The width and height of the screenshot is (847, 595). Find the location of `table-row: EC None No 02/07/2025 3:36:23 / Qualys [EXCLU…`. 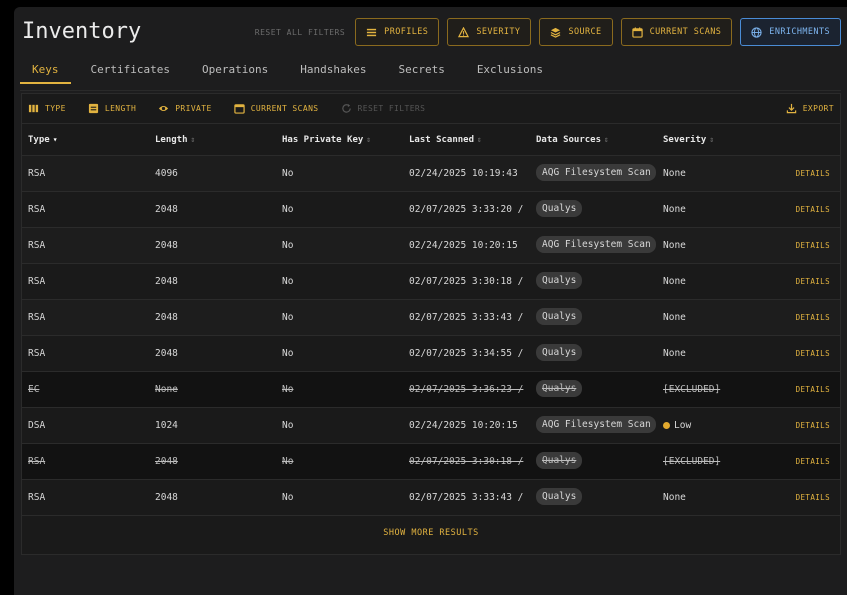

table-row: EC None No 02/07/2025 3:36:23 / Qualys [EXCLU… is located at coordinates (431, 390).